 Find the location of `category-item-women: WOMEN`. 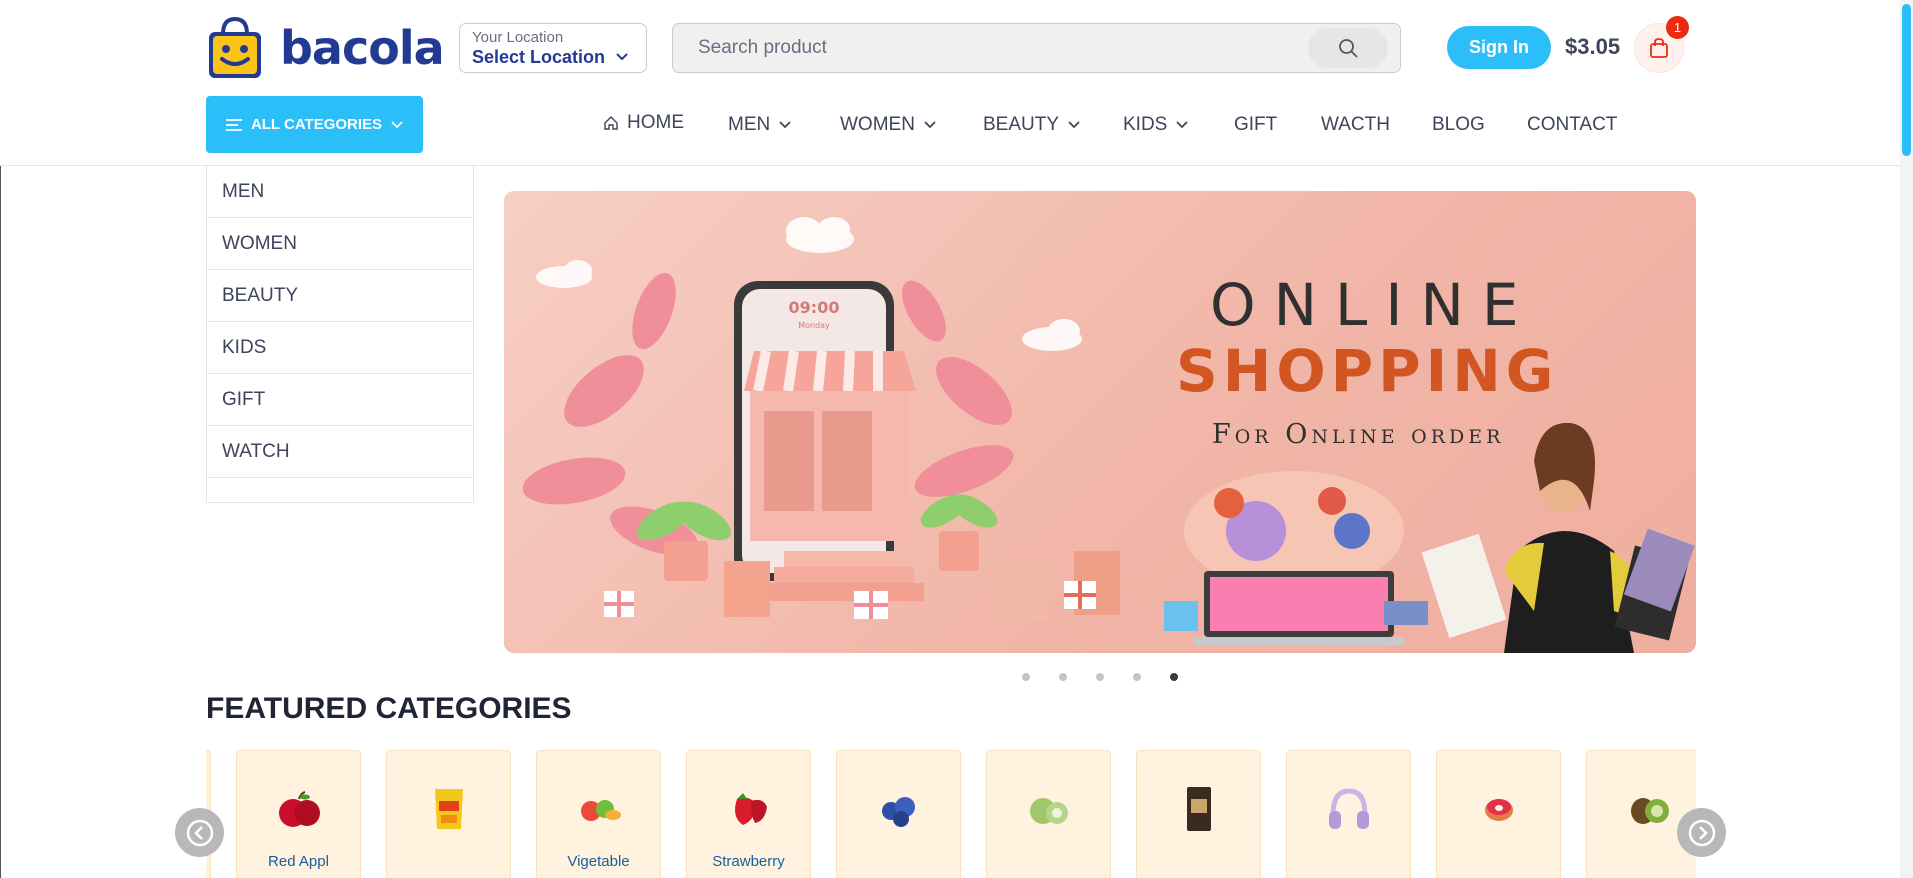

category-item-women: WOMEN is located at coordinates (340, 244).